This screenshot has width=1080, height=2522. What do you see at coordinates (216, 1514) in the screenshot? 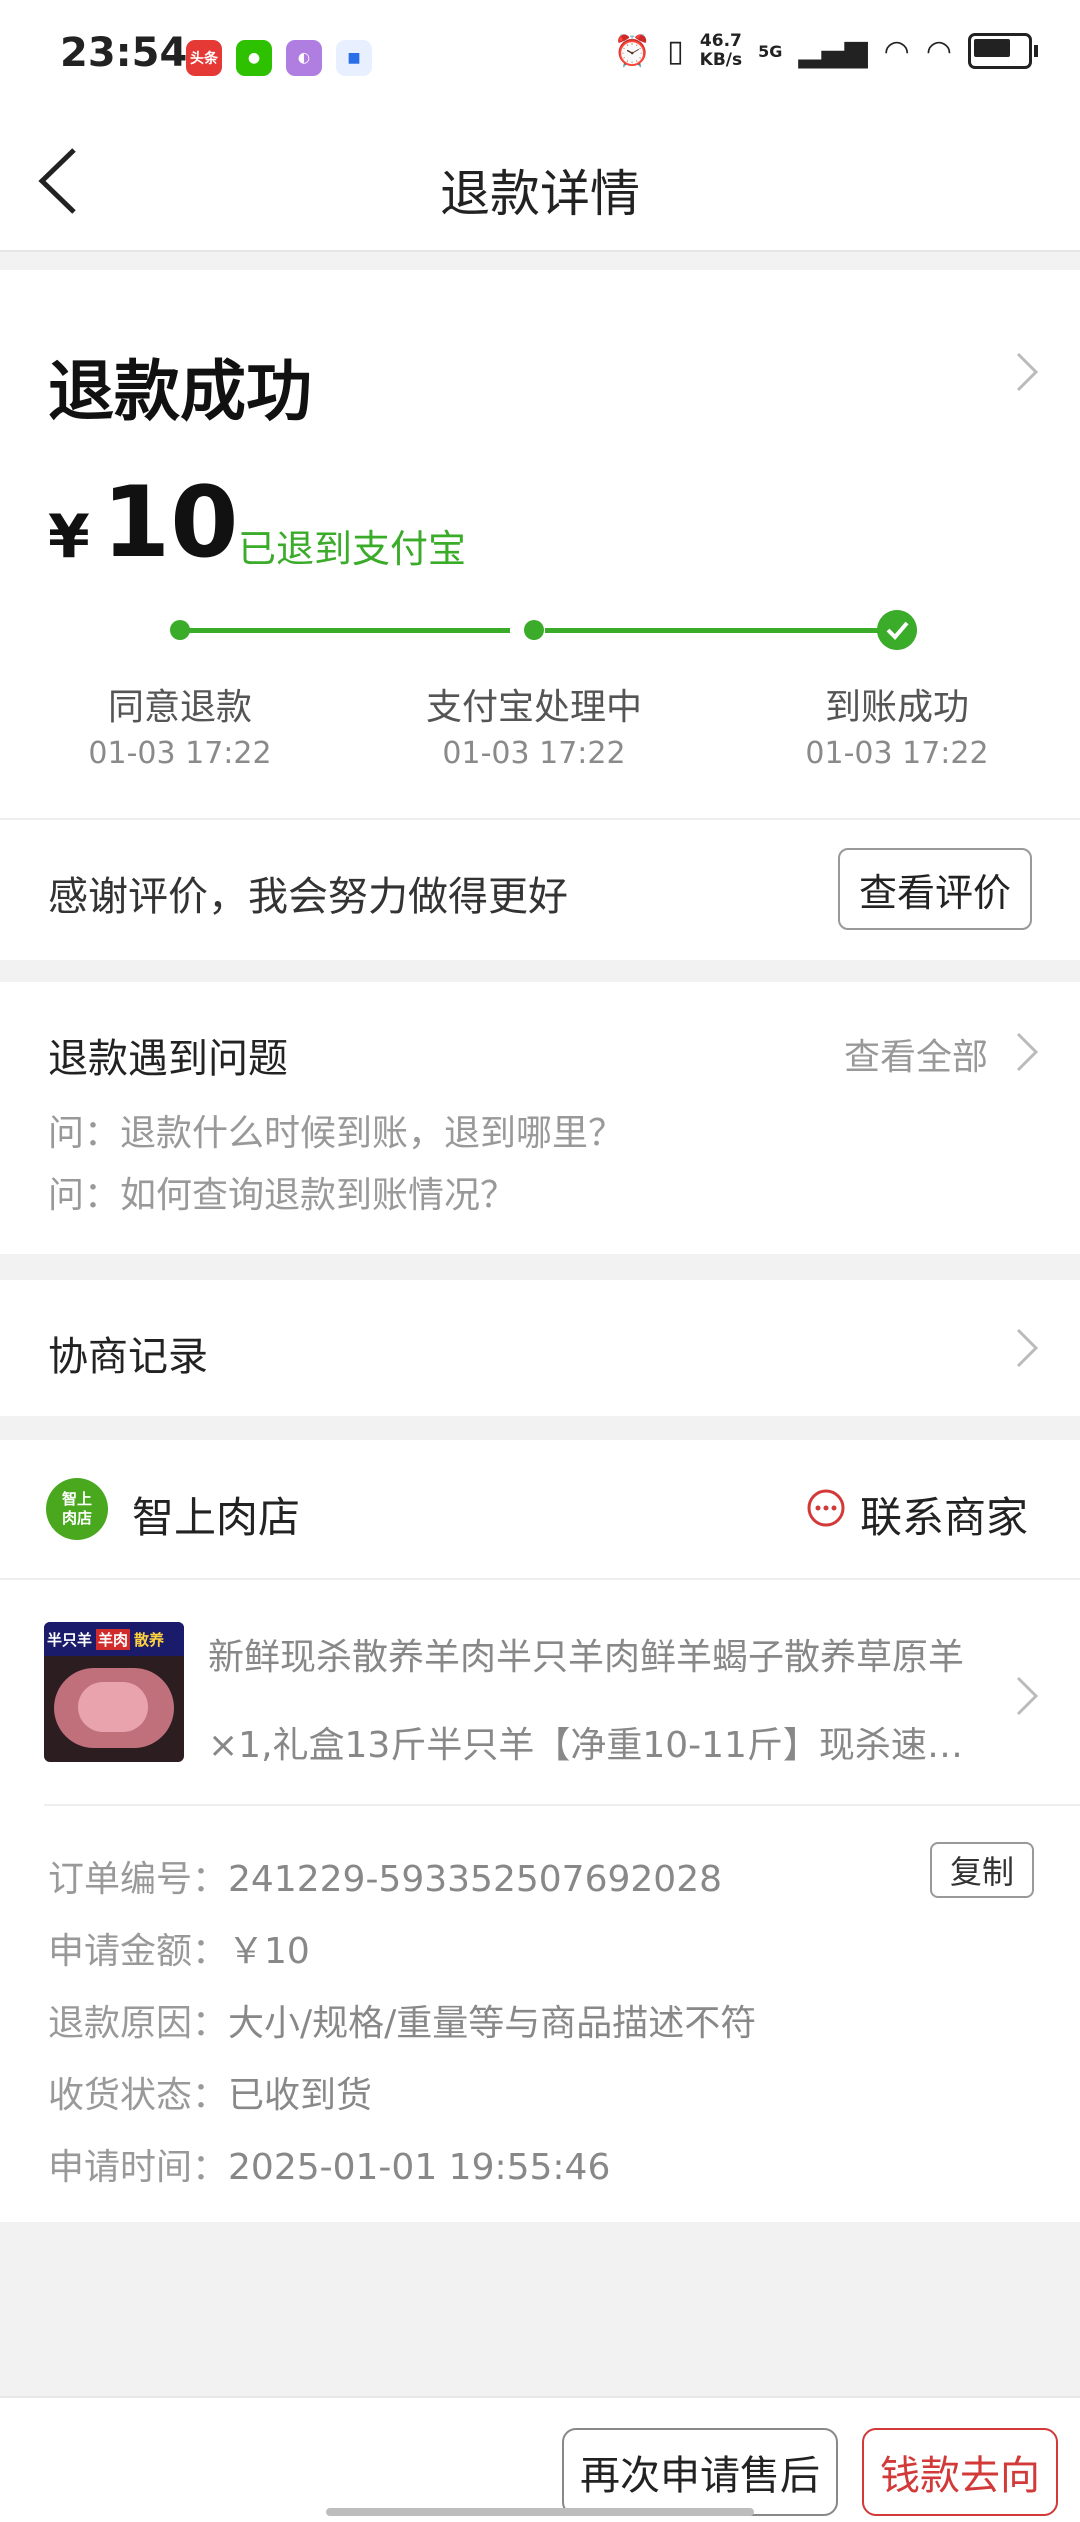
I see `shop-name: 智上肉店` at bounding box center [216, 1514].